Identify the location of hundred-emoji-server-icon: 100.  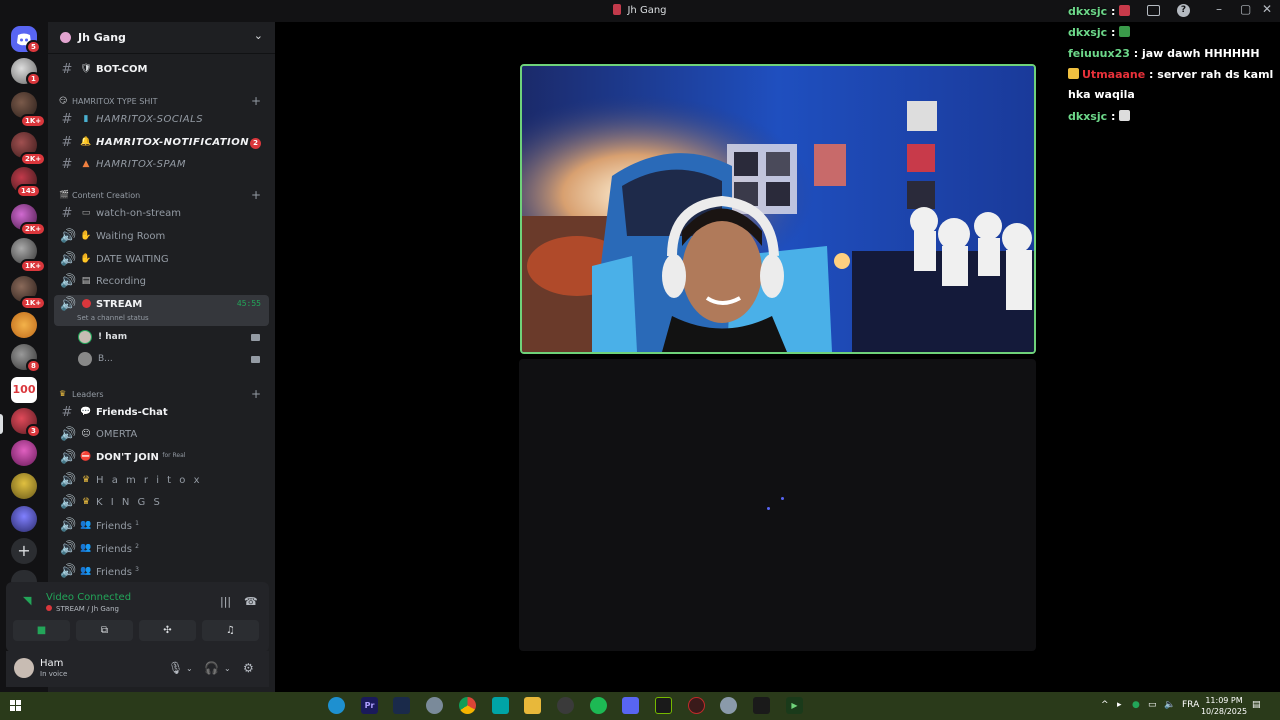
(24, 390).